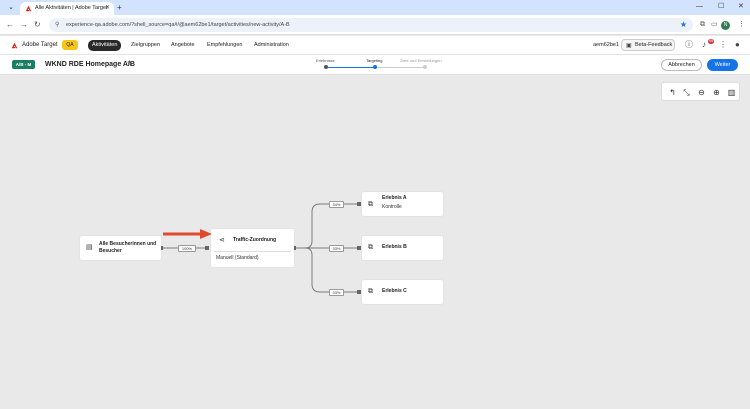 The width and height of the screenshot is (750, 409). Describe the element at coordinates (128, 247) in the screenshot. I see `audience-title: Alle Besucherinnen und Besucher` at that location.